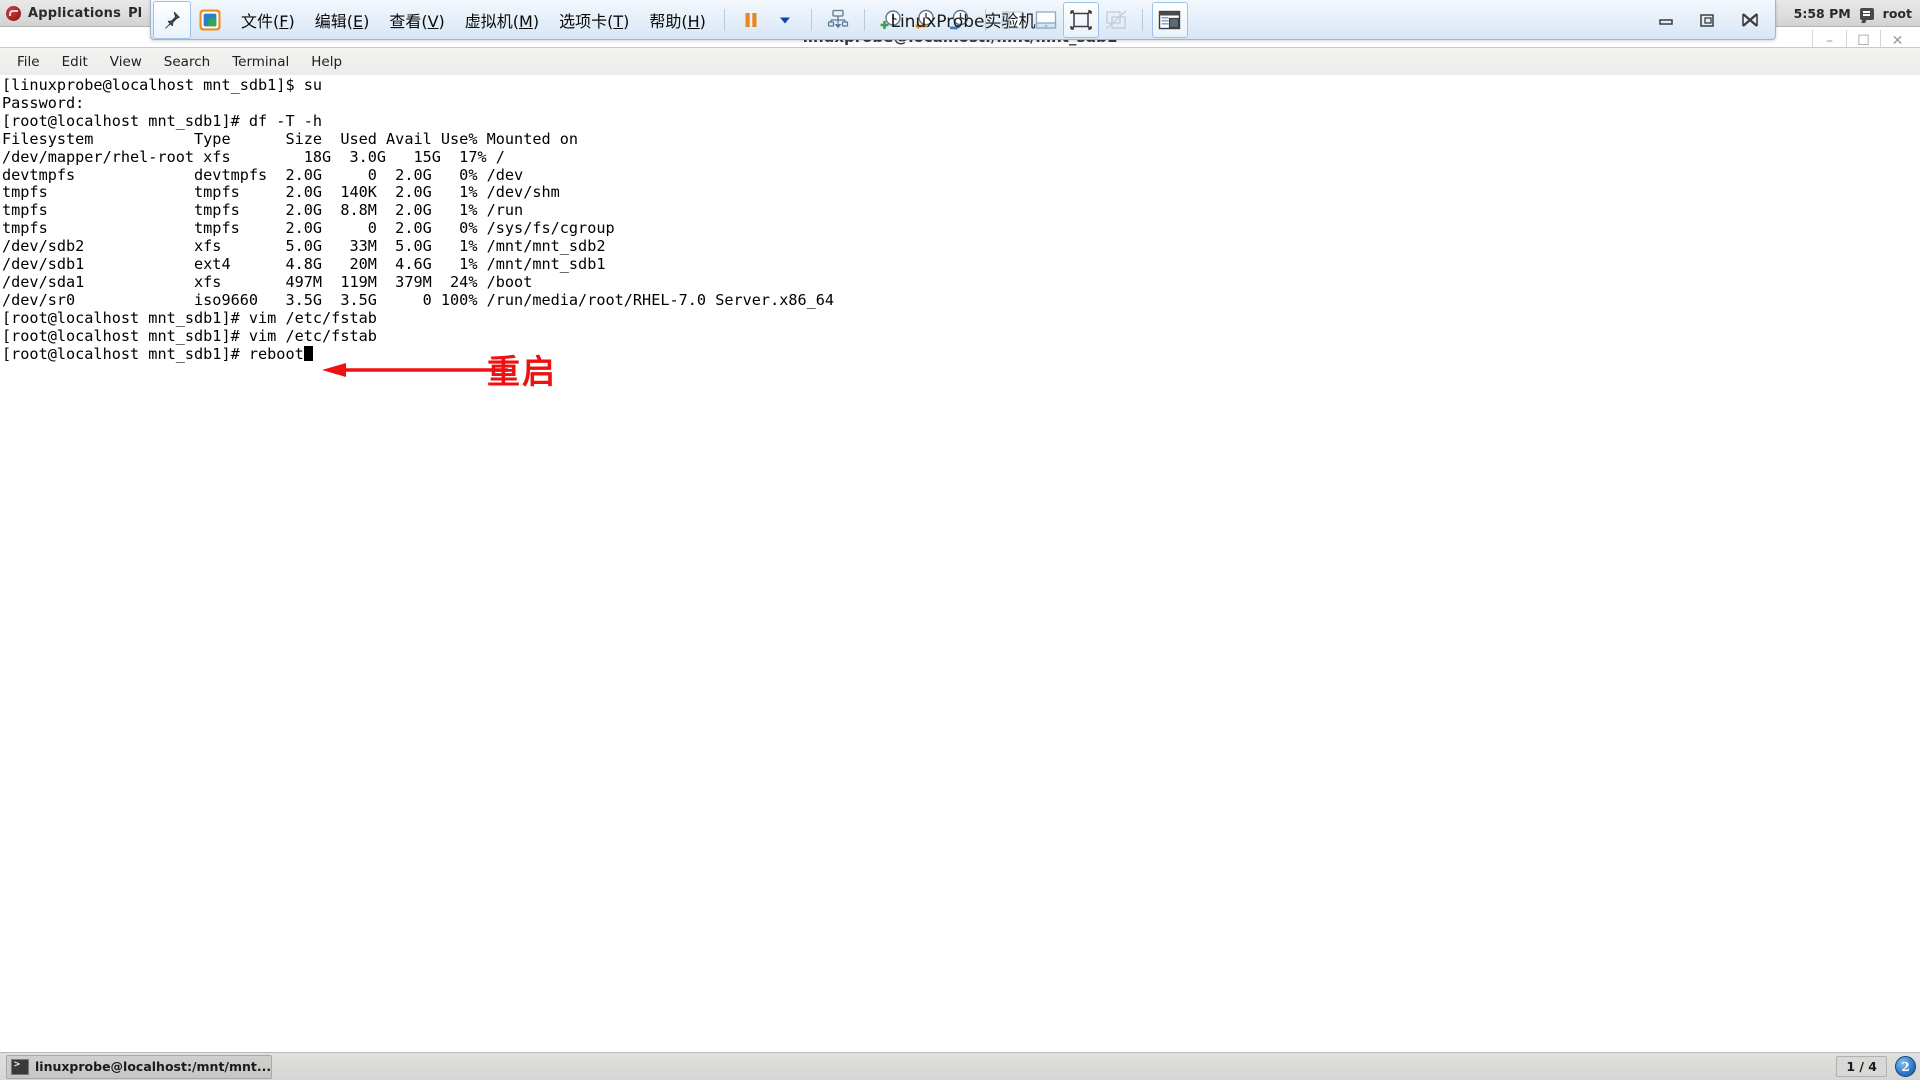 This screenshot has height=1080, width=1920. What do you see at coordinates (187, 62) in the screenshot?
I see `terminal-menu-search: Search` at bounding box center [187, 62].